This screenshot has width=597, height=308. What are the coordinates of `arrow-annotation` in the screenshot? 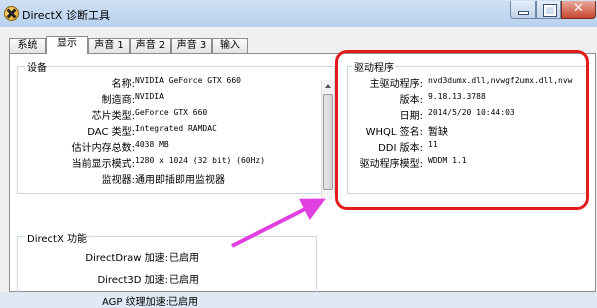 It's located at (278, 223).